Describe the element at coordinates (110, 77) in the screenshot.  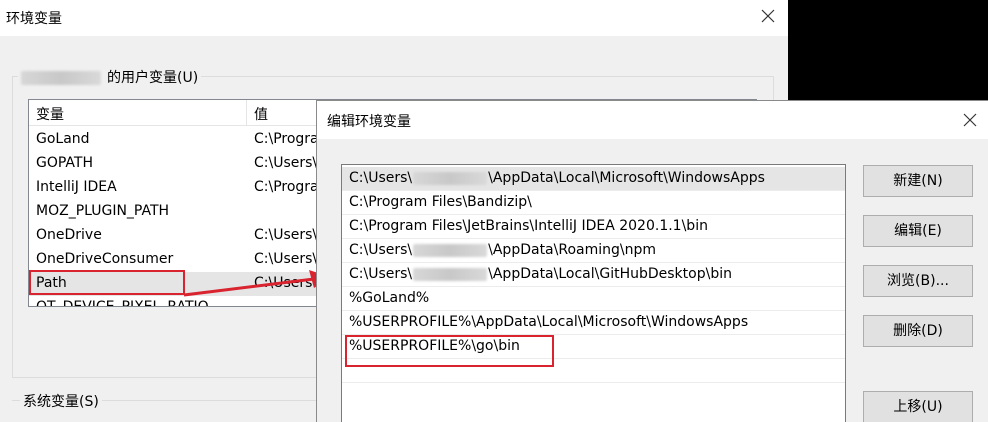
I see `user-variables-label: 的用户变量(U)` at that location.